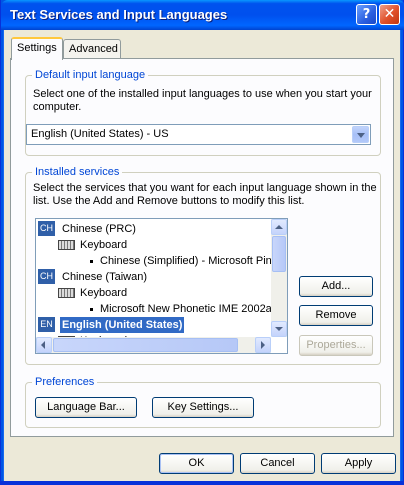 The image size is (404, 485). I want to click on horizontal-scroll-thumb, so click(145, 345).